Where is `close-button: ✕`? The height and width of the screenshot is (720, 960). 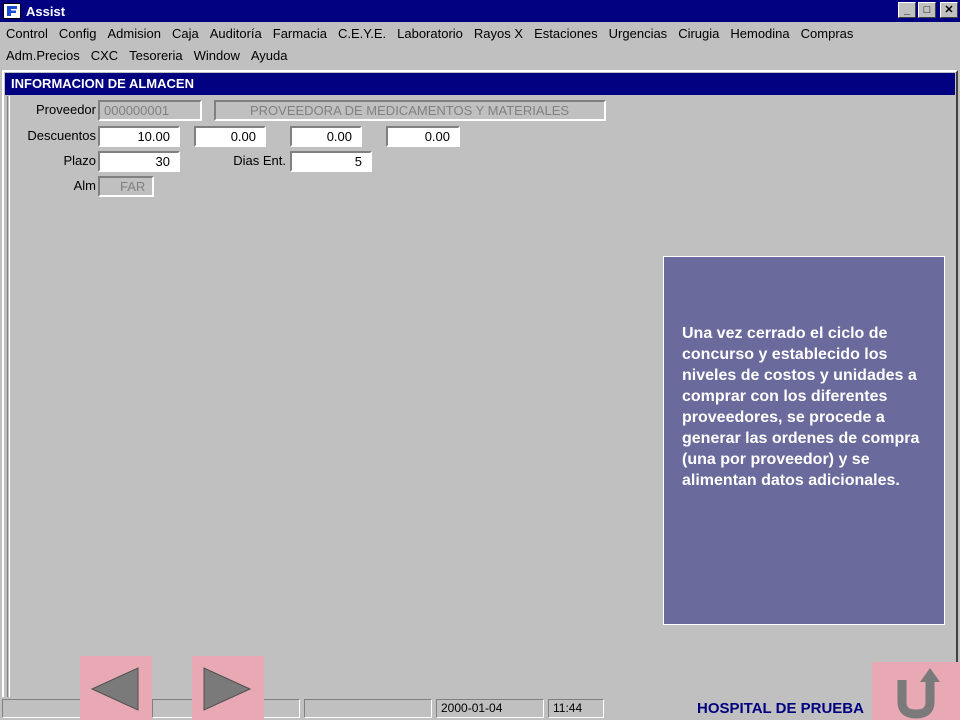 close-button: ✕ is located at coordinates (949, 10).